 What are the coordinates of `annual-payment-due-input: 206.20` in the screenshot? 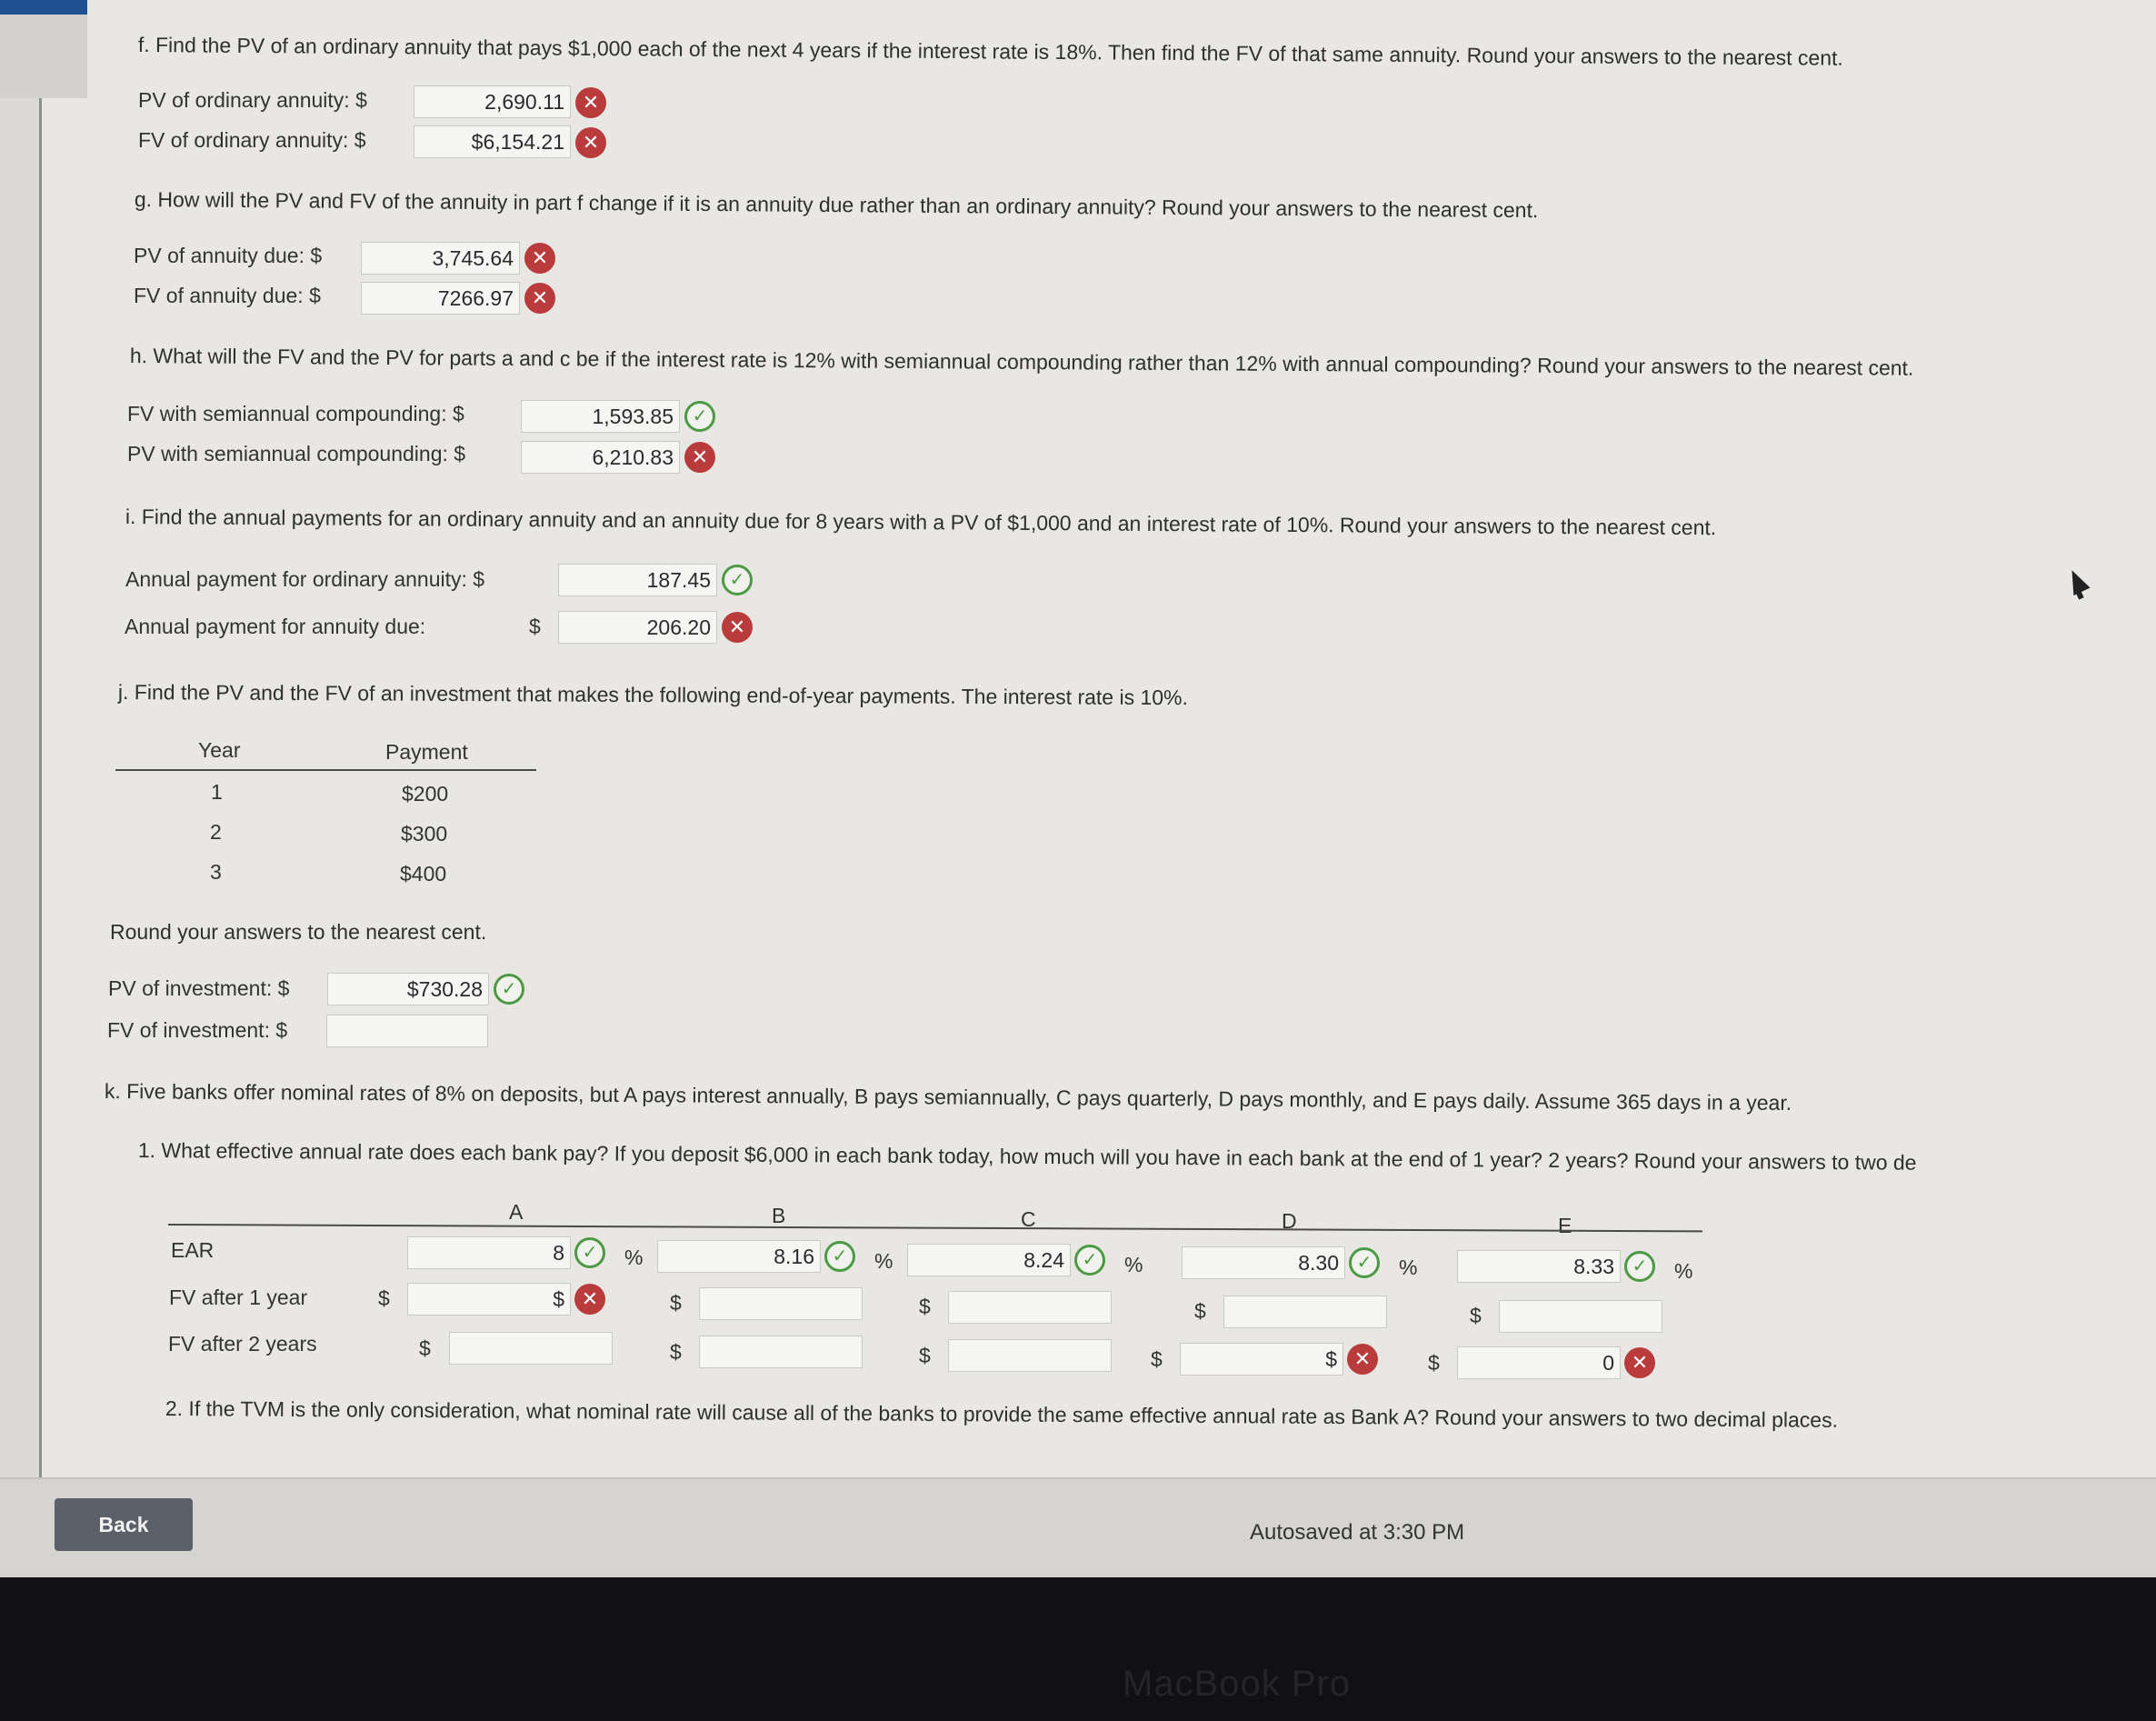 It's located at (637, 627).